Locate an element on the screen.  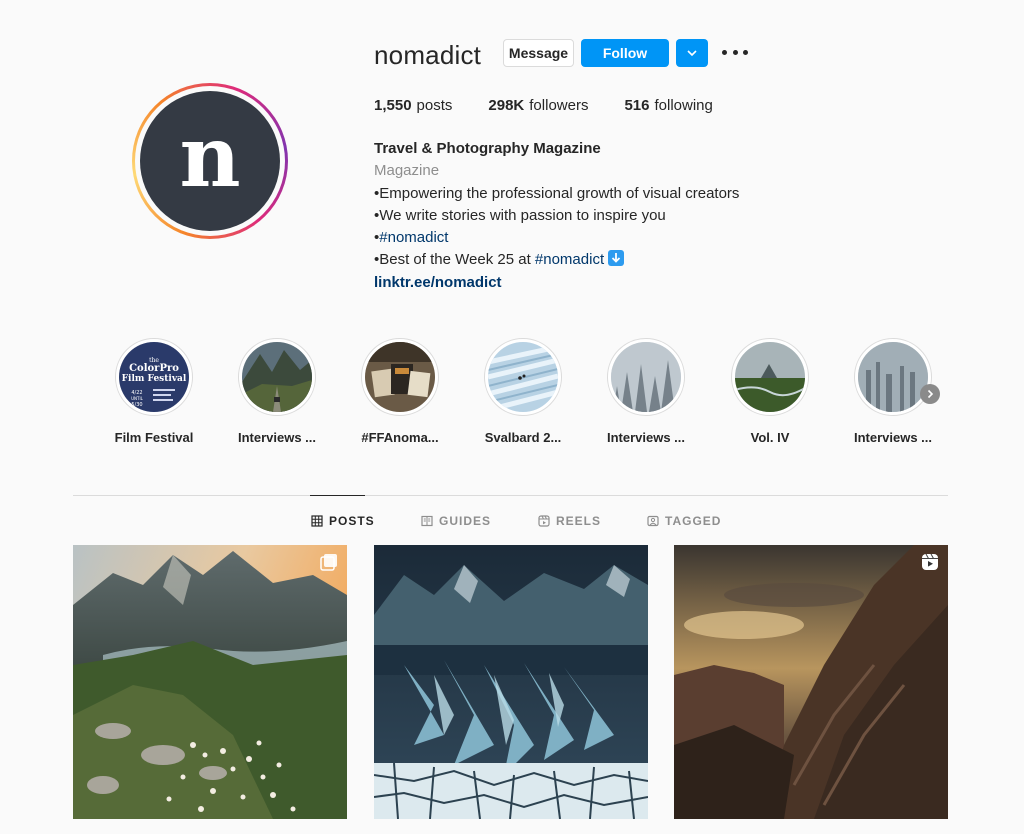
carousel-icon is located at coordinates (328, 562).